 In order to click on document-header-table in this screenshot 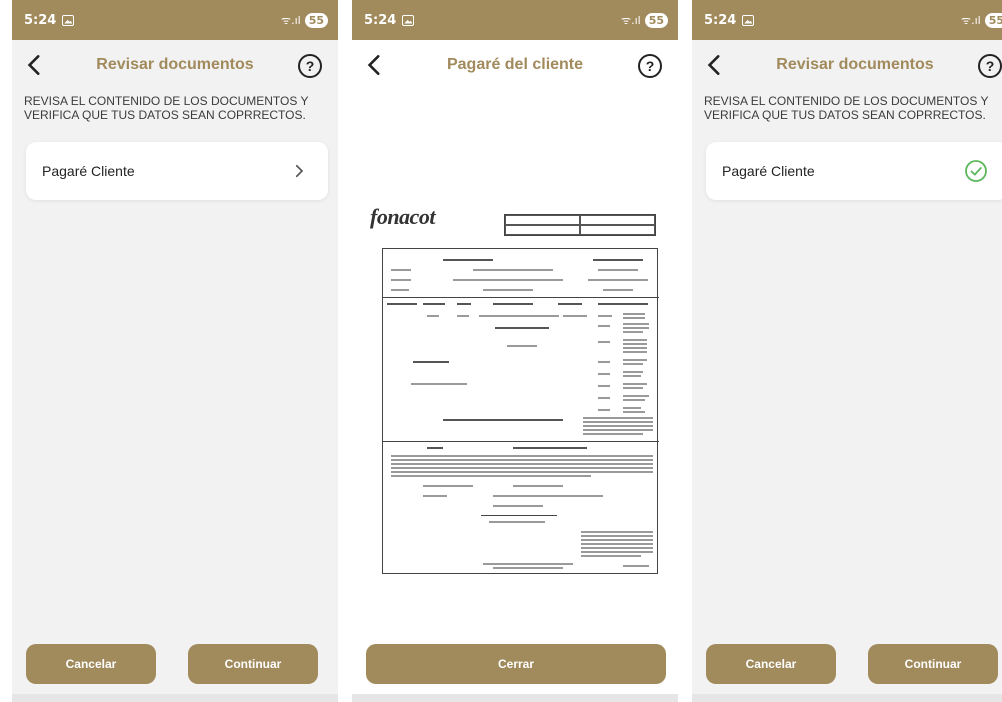, I will do `click(580, 225)`.